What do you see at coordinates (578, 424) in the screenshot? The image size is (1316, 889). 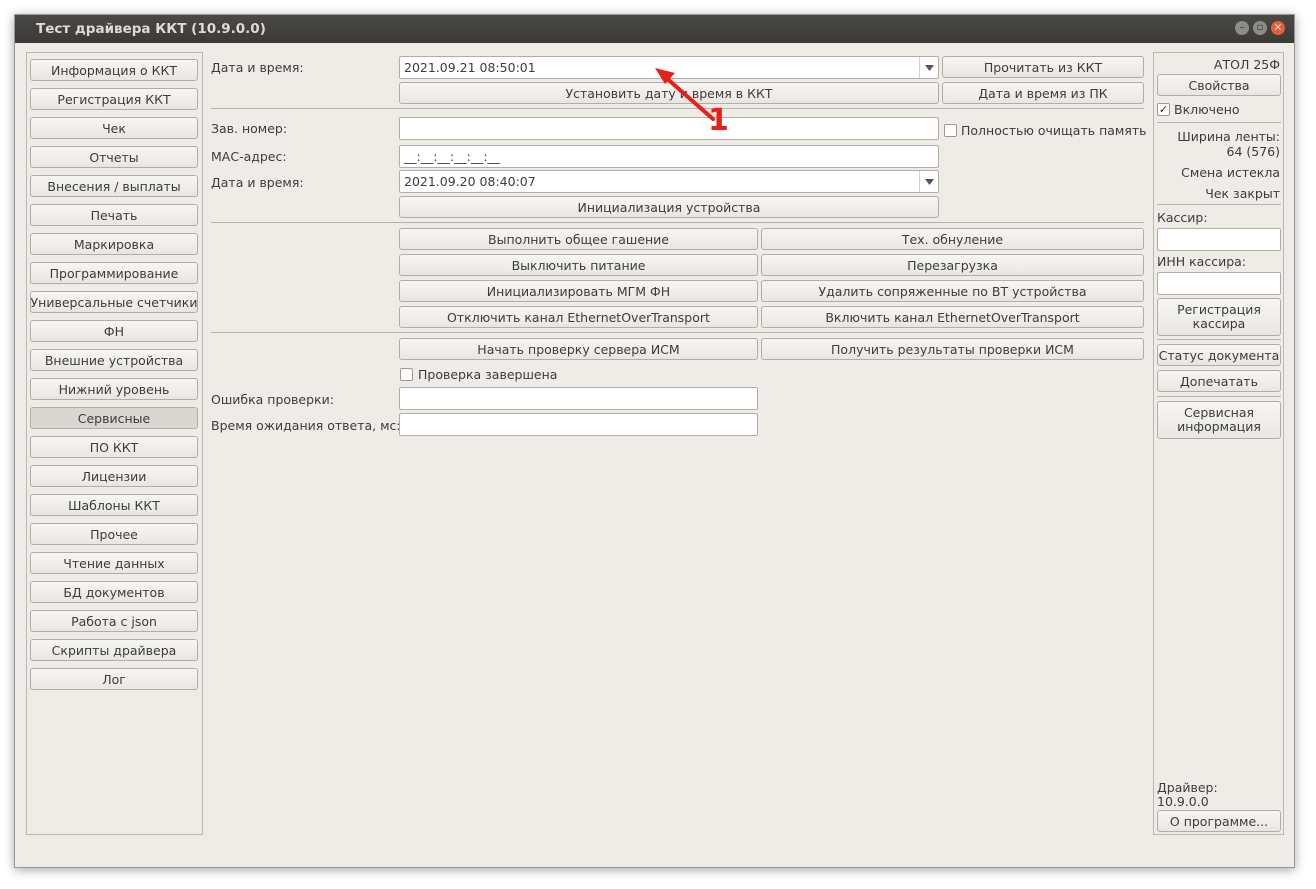 I see `timeout-input` at bounding box center [578, 424].